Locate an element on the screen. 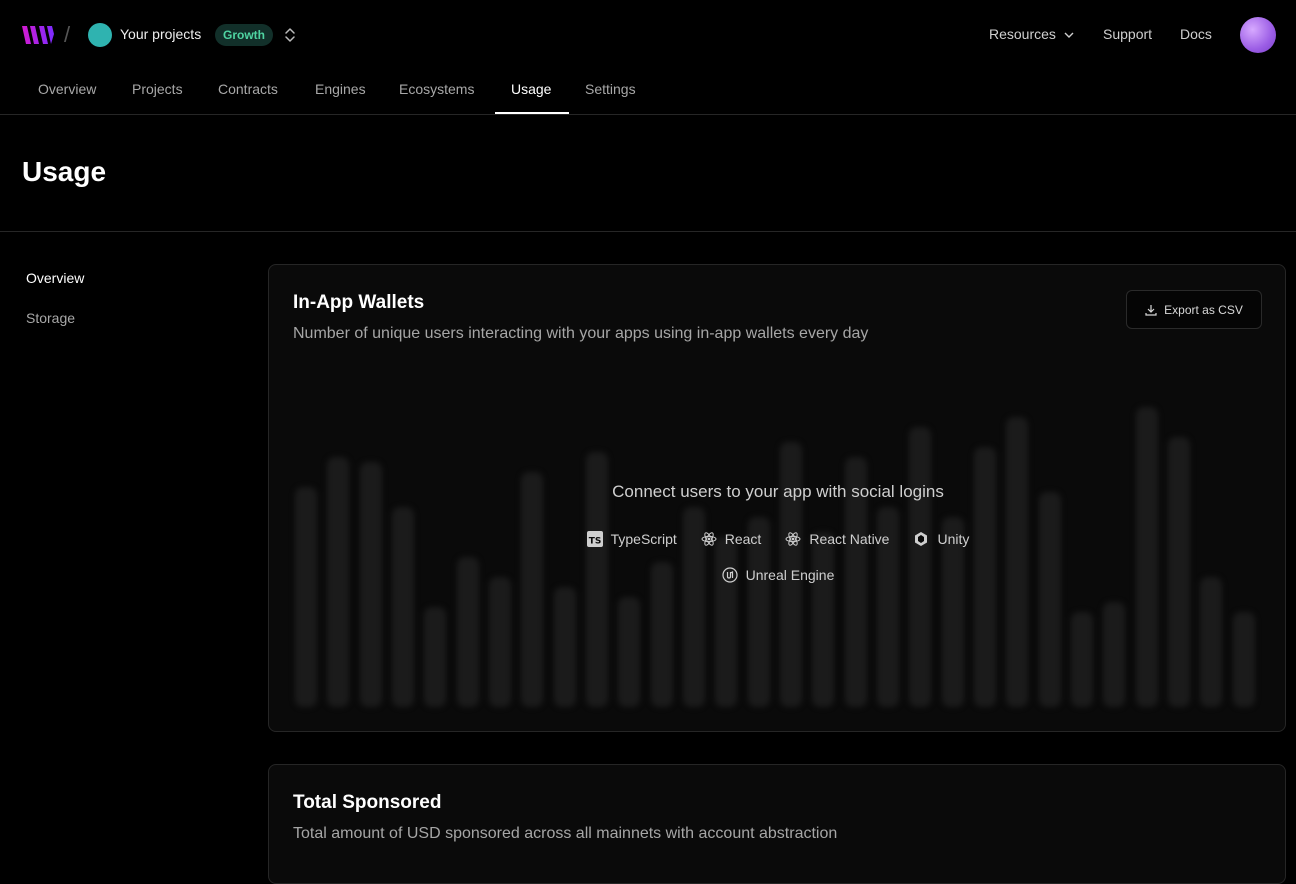 The image size is (1296, 884). resources-menu: Resources is located at coordinates (1031, 34).